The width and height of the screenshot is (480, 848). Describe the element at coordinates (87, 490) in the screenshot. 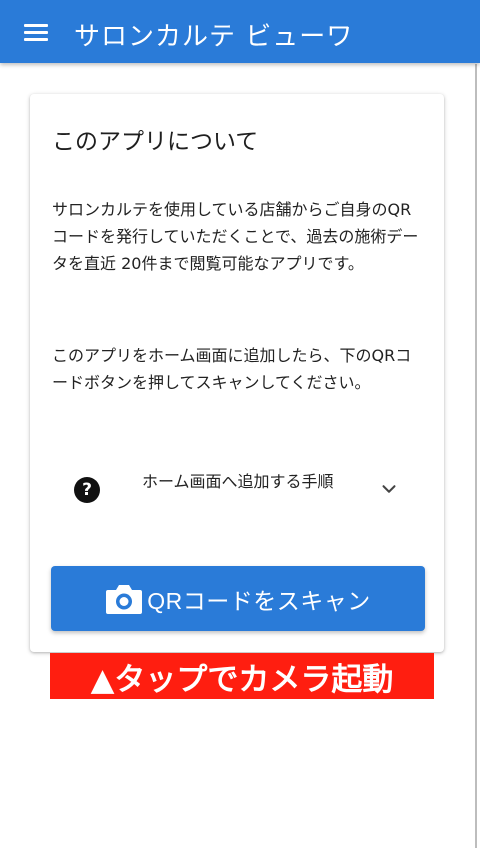

I see `help-circle-icon: ?` at that location.